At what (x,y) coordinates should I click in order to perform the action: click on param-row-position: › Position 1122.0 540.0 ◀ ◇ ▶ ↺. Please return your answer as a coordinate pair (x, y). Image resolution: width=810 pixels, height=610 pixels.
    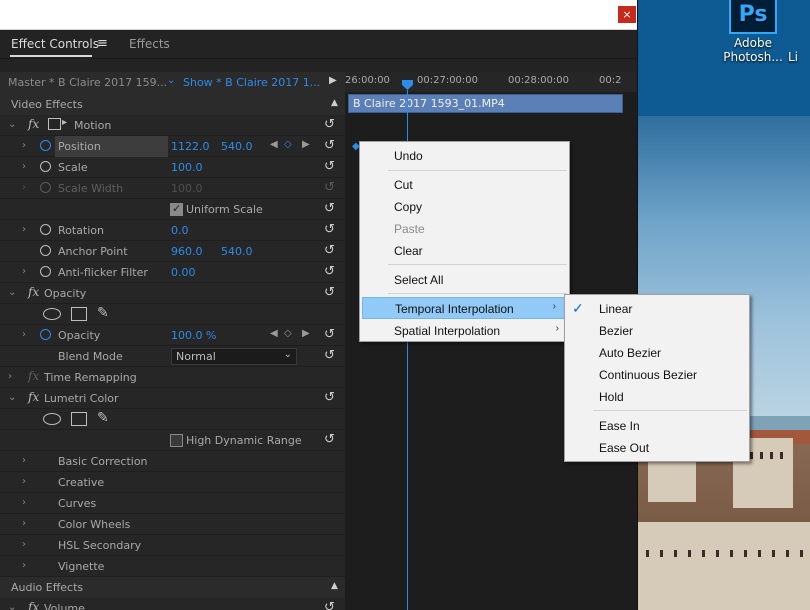
    Looking at the image, I should click on (172, 146).